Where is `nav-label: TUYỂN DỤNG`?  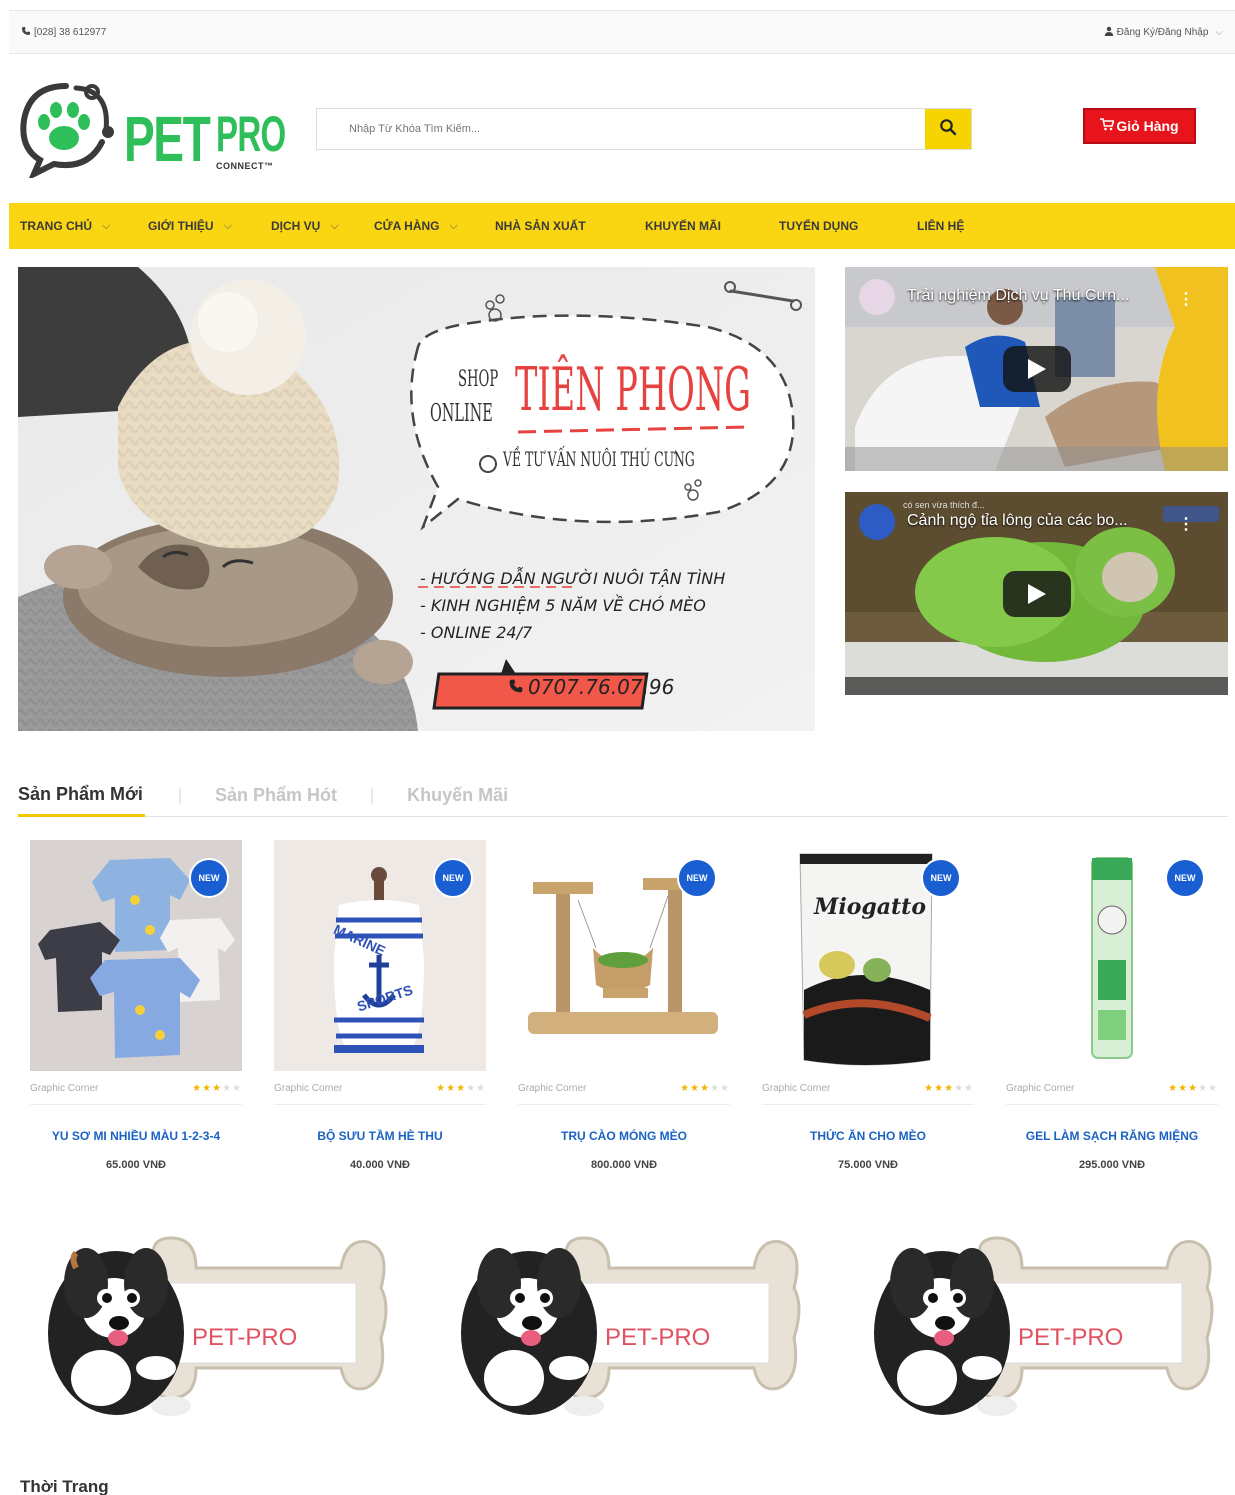 nav-label: TUYỂN DỤNG is located at coordinates (819, 226).